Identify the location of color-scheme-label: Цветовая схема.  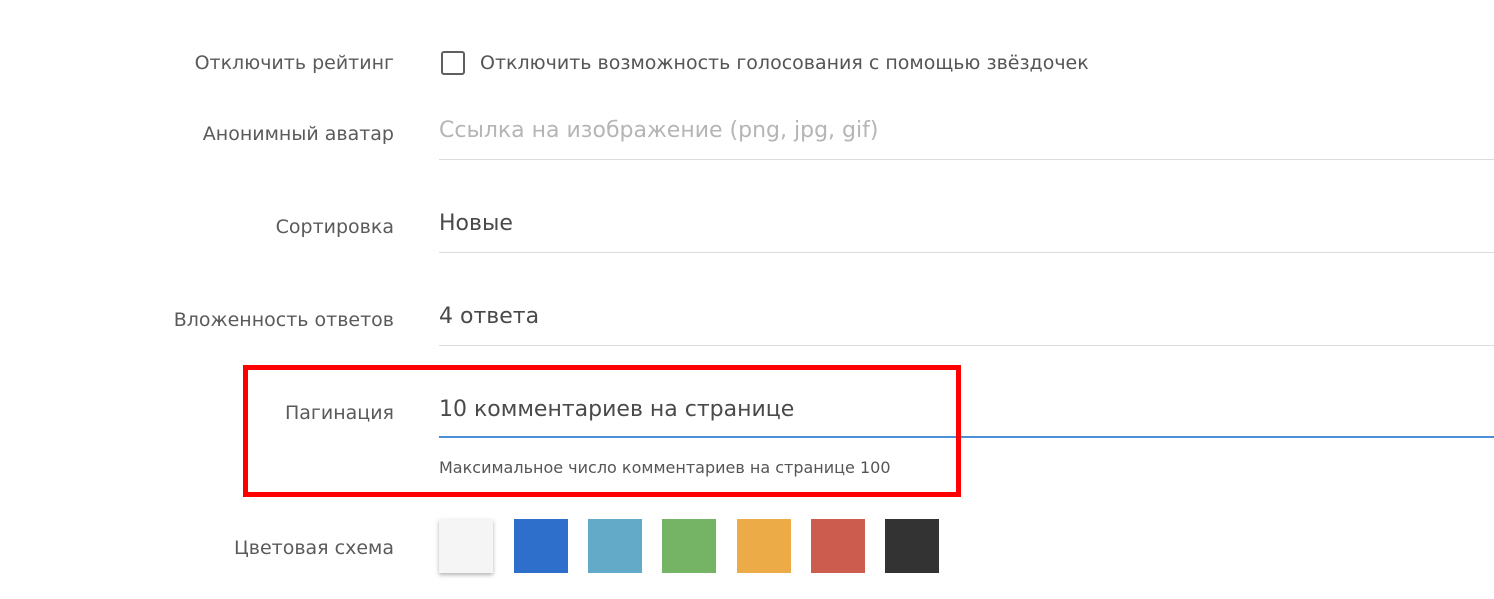
(314, 548).